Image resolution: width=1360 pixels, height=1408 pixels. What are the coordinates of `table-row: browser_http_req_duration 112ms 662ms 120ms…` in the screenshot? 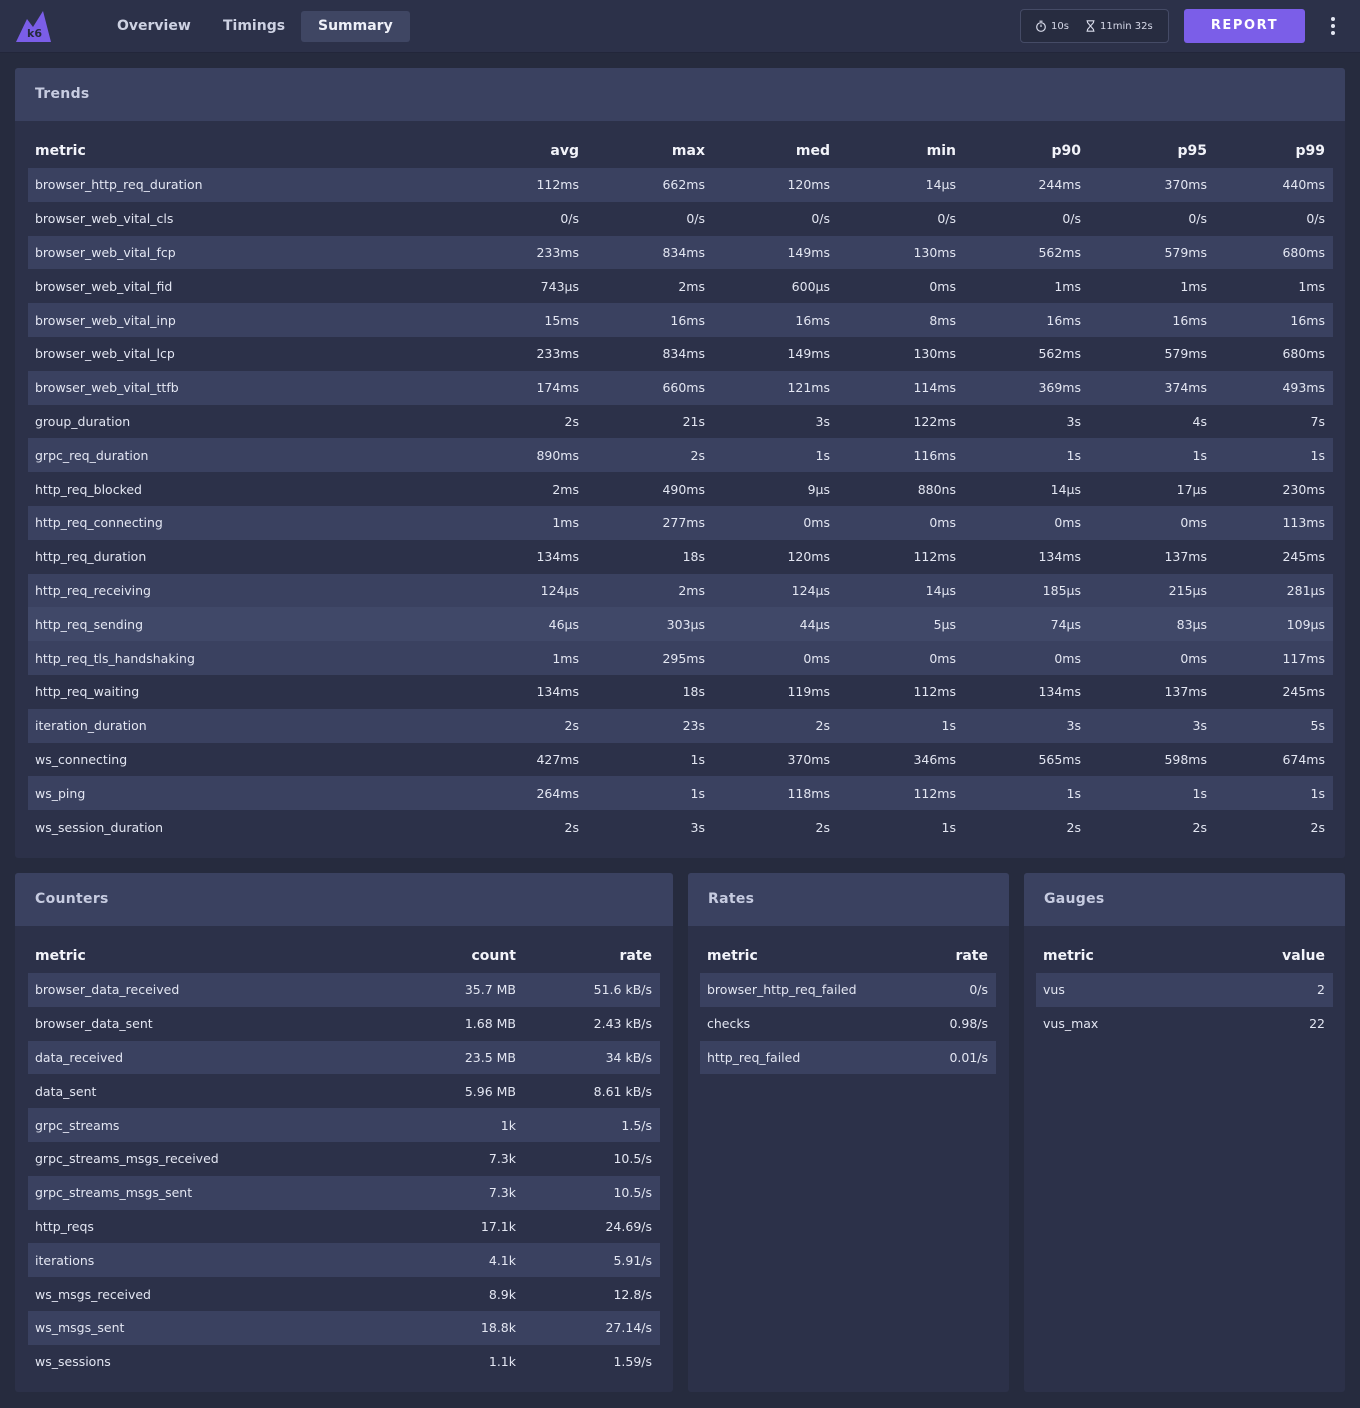 It's located at (680, 185).